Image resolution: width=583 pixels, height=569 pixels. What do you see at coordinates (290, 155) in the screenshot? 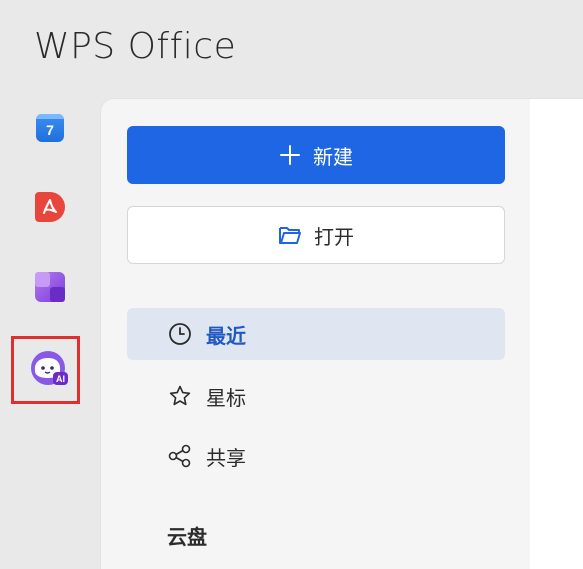
I see `plus-icon` at bounding box center [290, 155].